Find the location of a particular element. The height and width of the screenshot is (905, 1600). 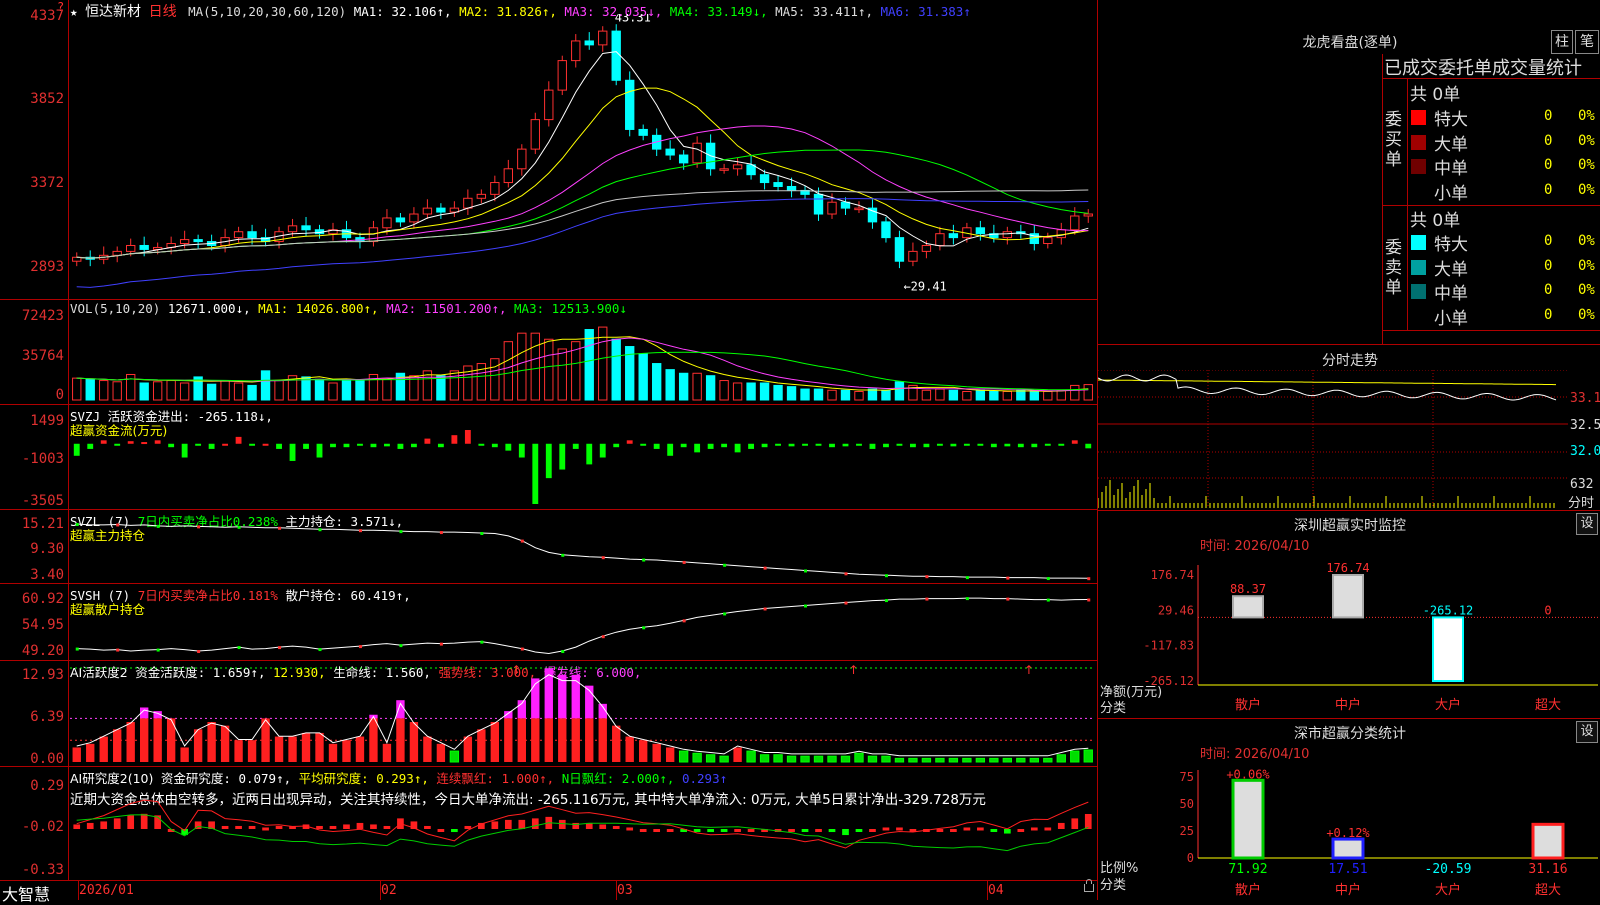

monitor-settings-button: 设 is located at coordinates (1587, 524).